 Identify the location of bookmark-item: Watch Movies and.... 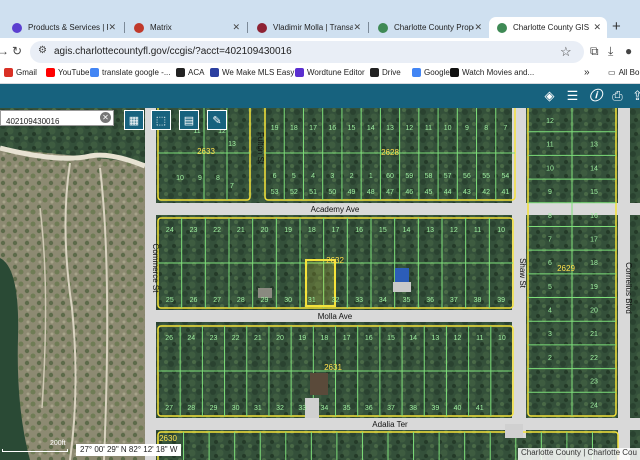
(492, 72).